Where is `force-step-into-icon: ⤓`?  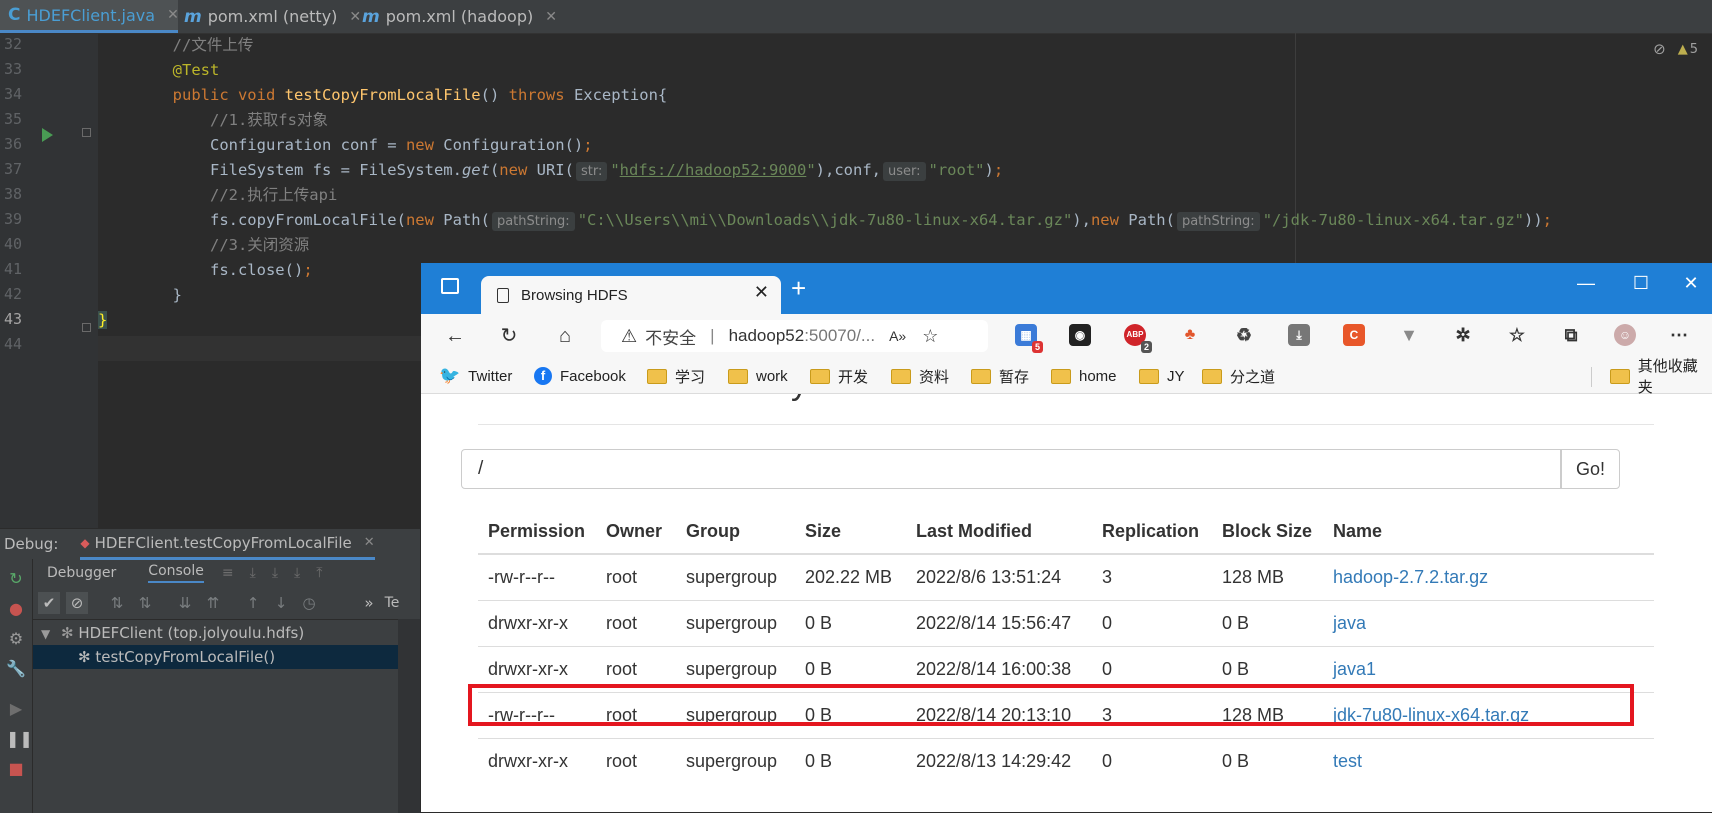
force-step-into-icon: ⤓ is located at coordinates (297, 573).